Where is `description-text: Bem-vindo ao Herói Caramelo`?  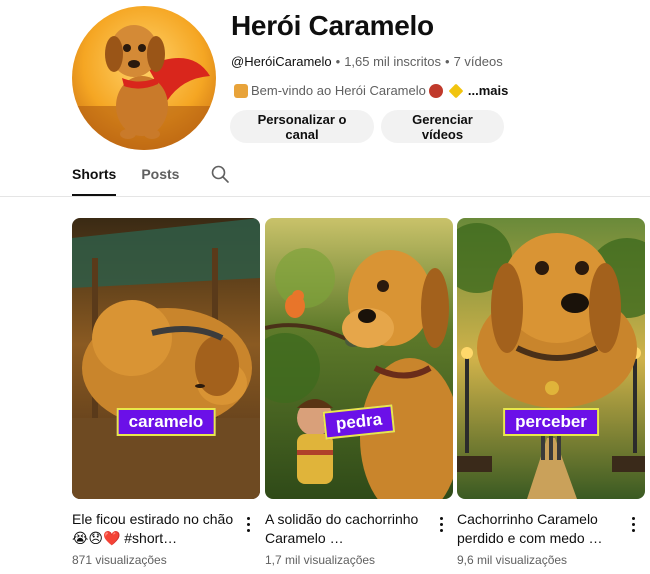 description-text: Bem-vindo ao Herói Caramelo is located at coordinates (338, 90).